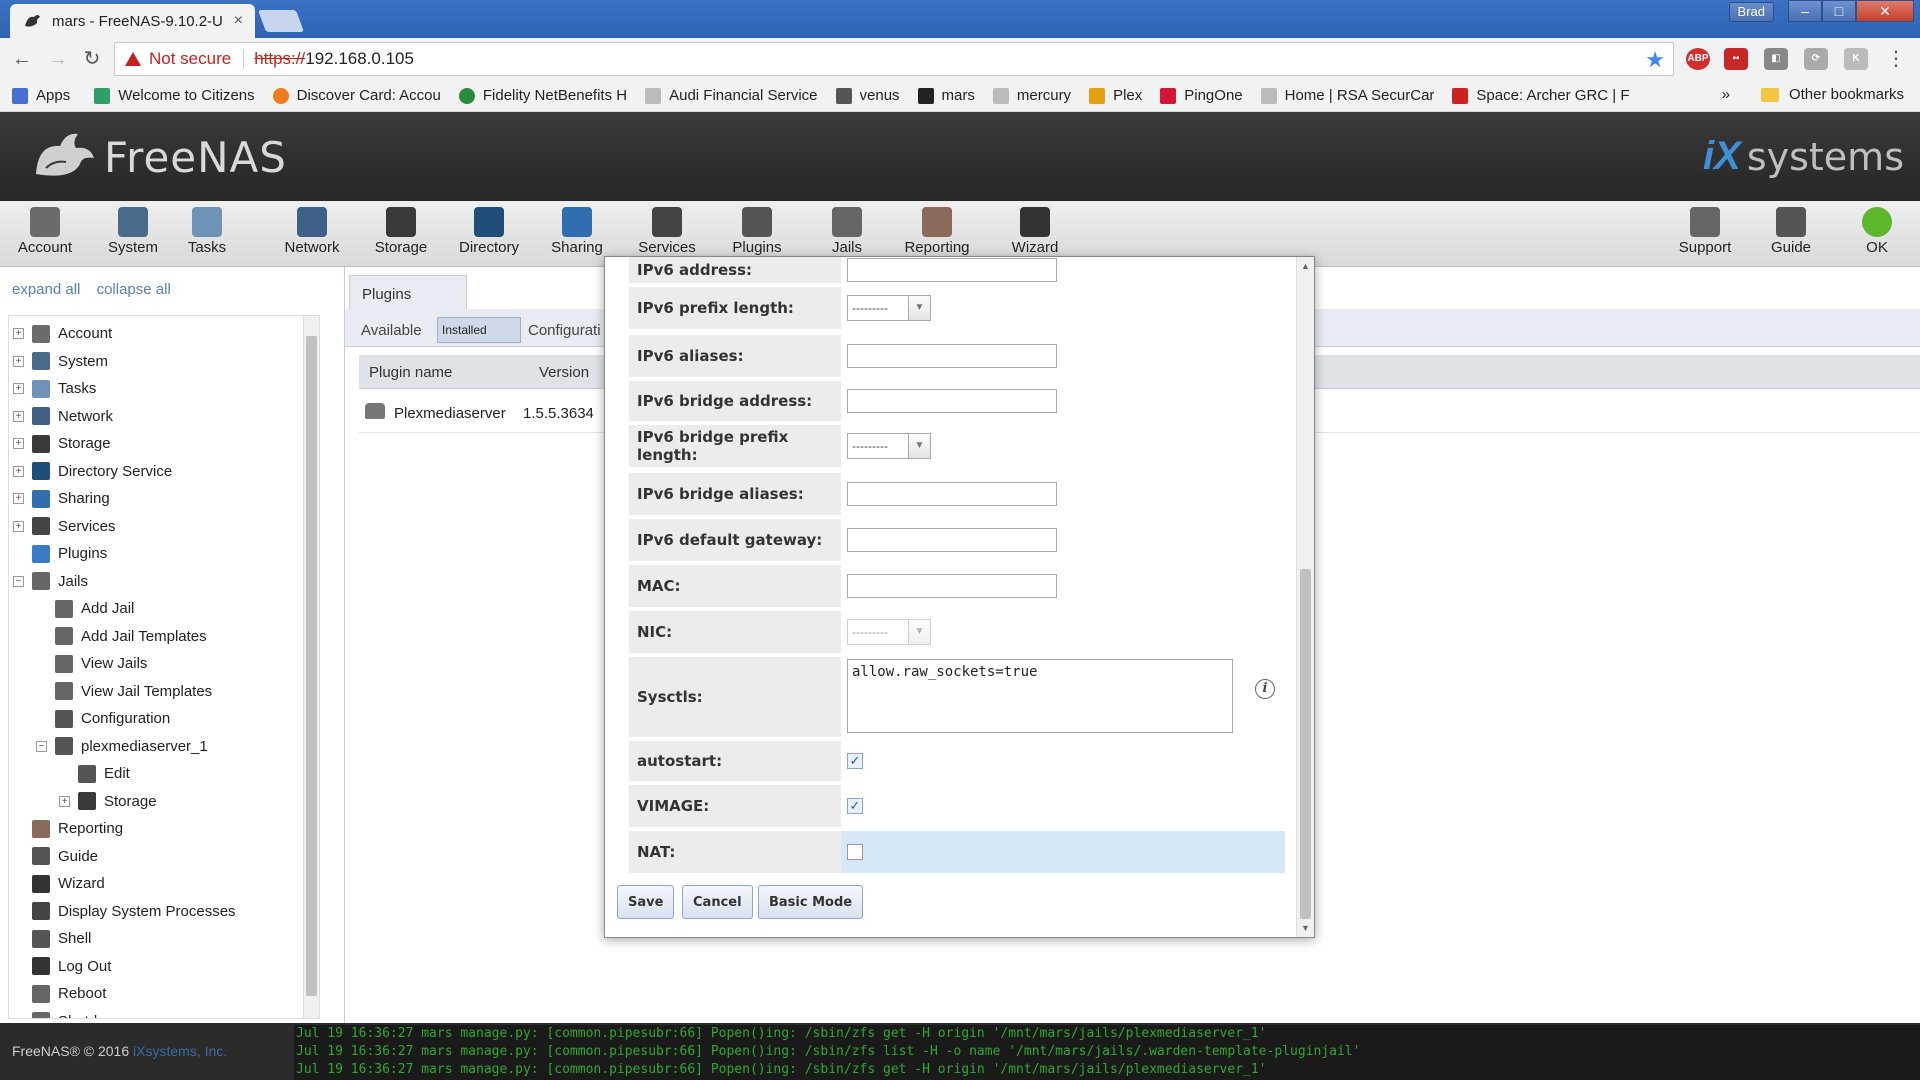  I want to click on autostart-checkbox: ✓, so click(855, 761).